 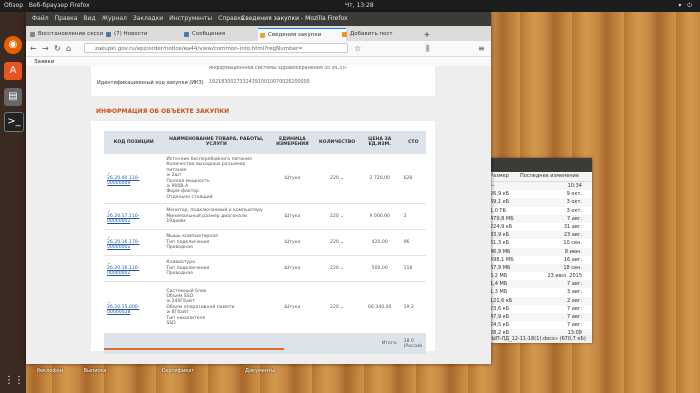 What do you see at coordinates (500, 202) in the screenshot?
I see `file-size: 69,1 кБ` at bounding box center [500, 202].